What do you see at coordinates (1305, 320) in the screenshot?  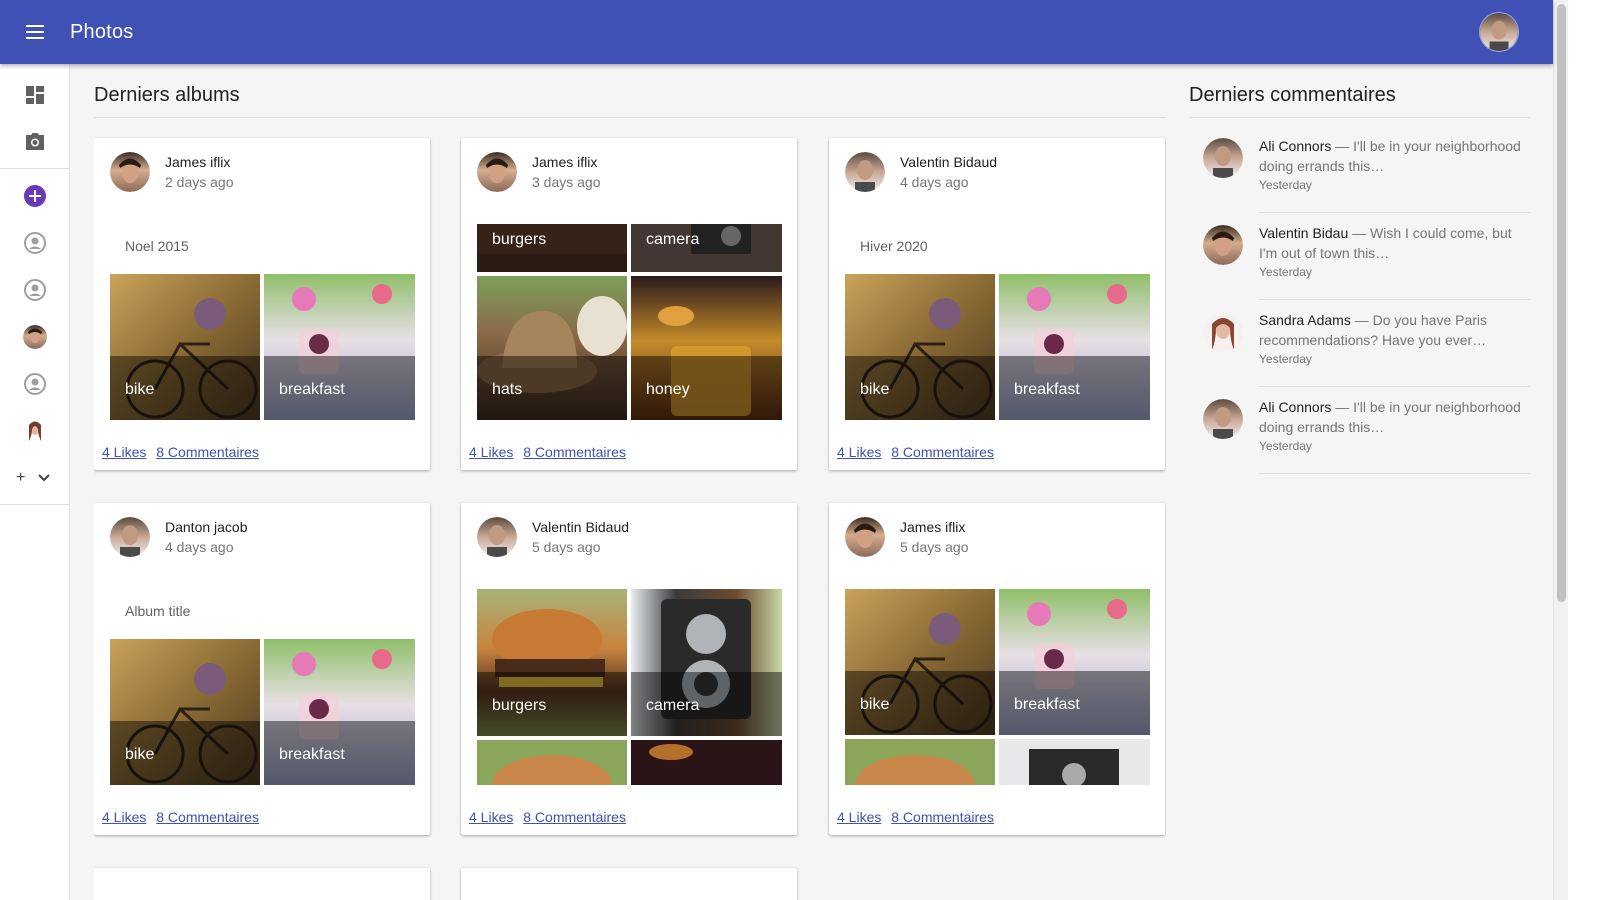 I see `comment-author: Sandra Adams` at bounding box center [1305, 320].